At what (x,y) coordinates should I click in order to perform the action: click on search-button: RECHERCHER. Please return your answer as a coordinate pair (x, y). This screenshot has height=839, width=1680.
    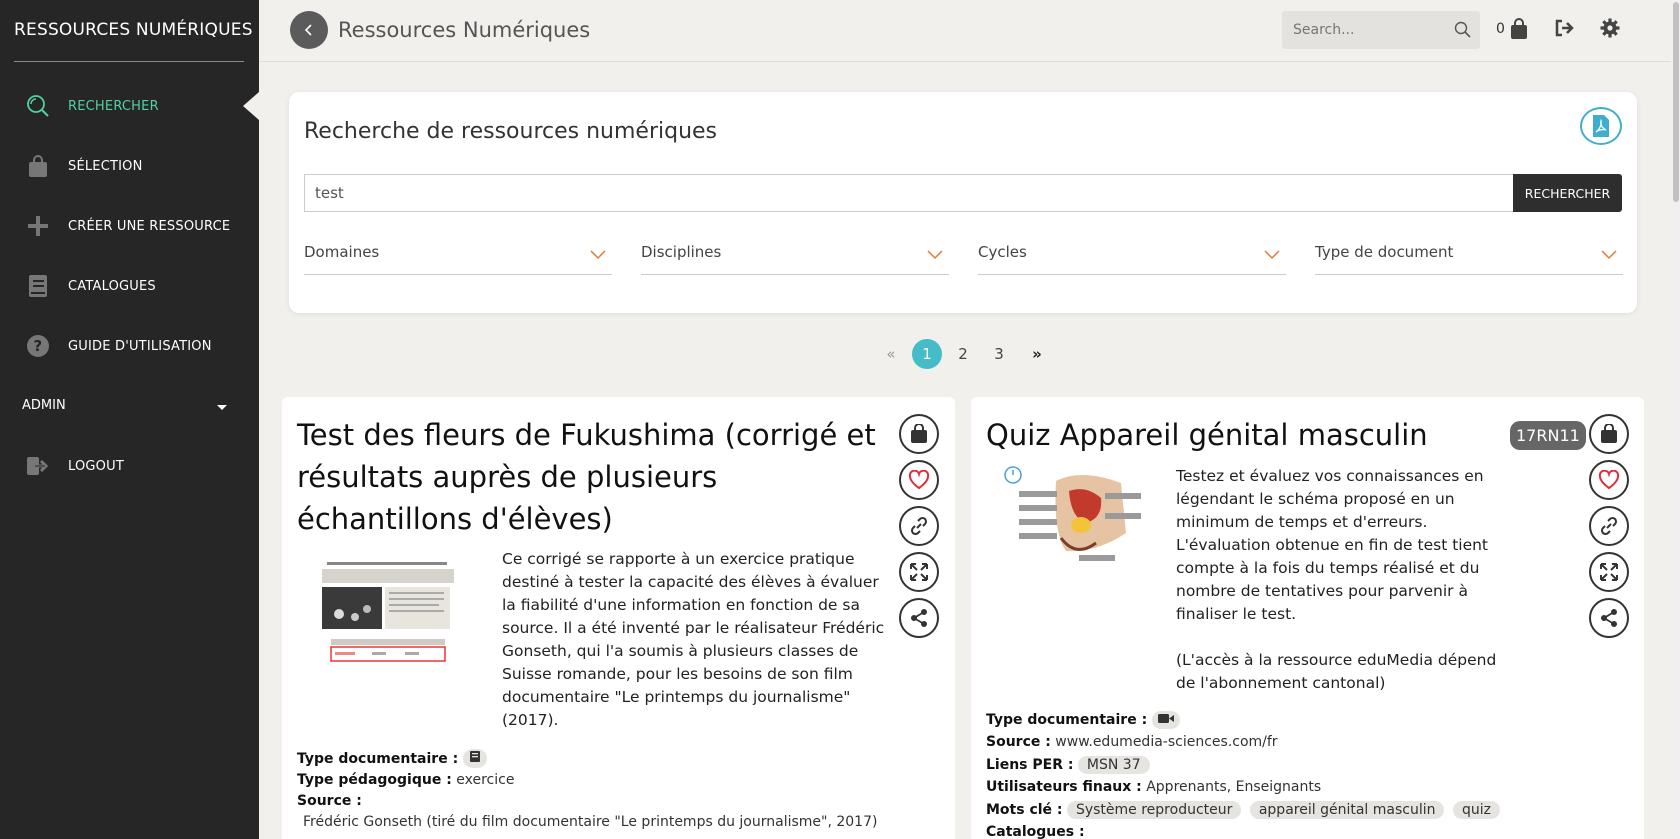
    Looking at the image, I should click on (1567, 193).